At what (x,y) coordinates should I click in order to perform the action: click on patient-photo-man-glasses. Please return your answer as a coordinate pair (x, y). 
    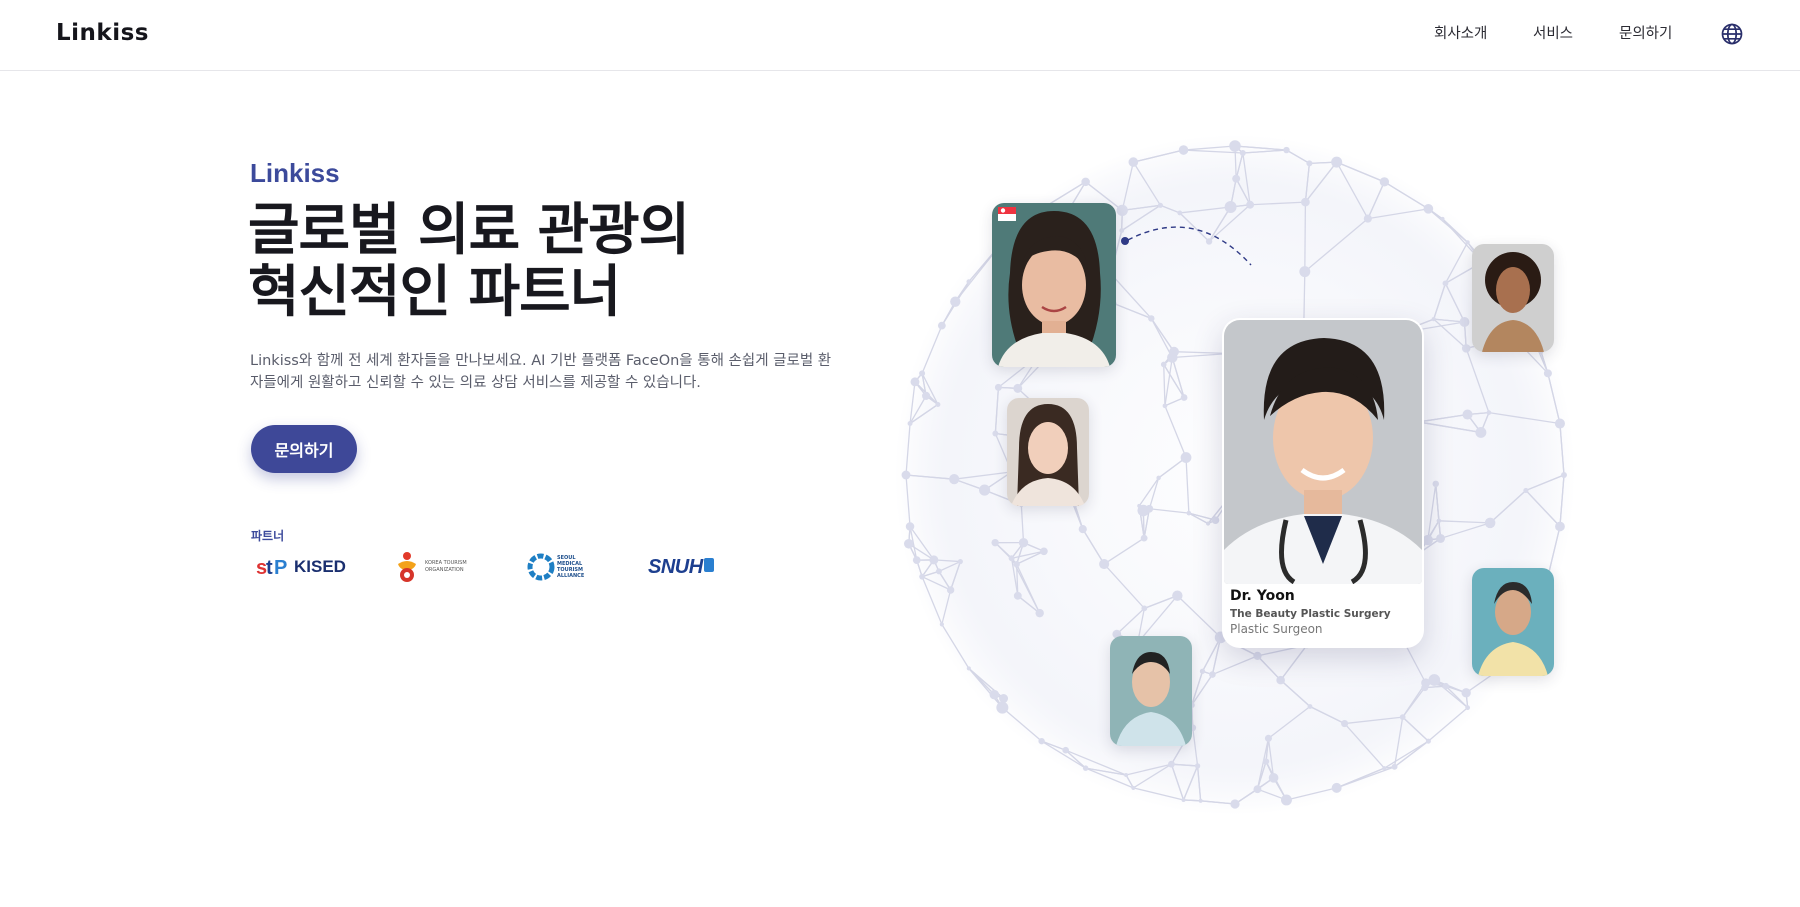
    Looking at the image, I should click on (1151, 691).